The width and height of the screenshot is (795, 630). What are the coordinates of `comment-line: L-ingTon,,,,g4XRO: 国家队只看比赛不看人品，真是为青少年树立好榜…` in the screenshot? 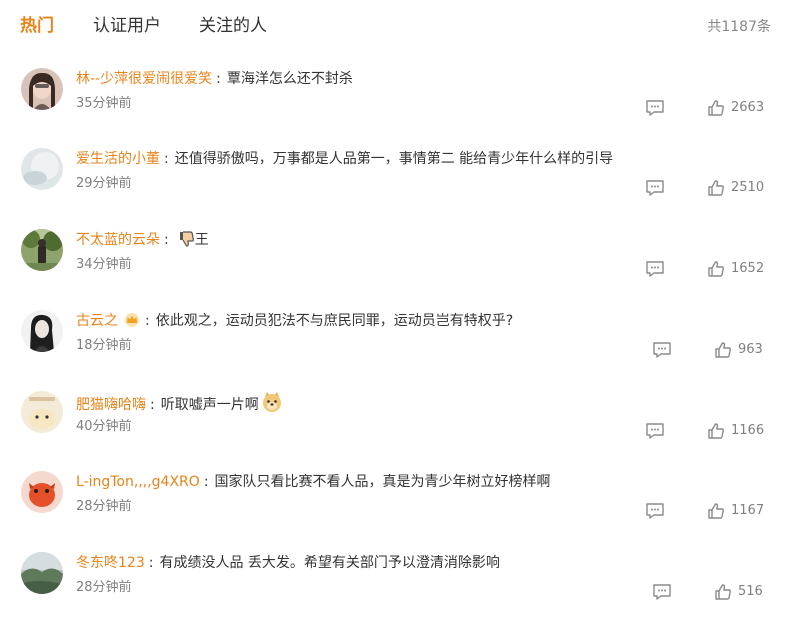 It's located at (313, 482).